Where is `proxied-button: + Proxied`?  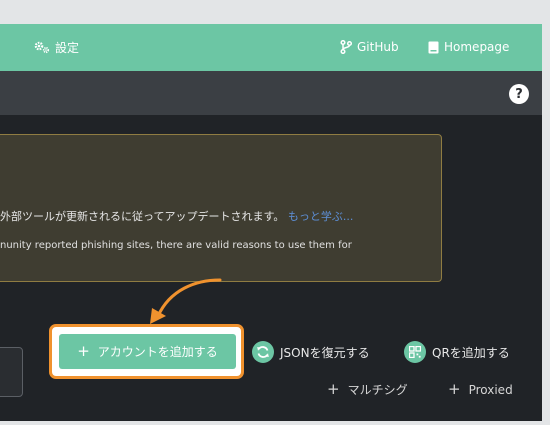 proxied-button: + Proxied is located at coordinates (480, 389).